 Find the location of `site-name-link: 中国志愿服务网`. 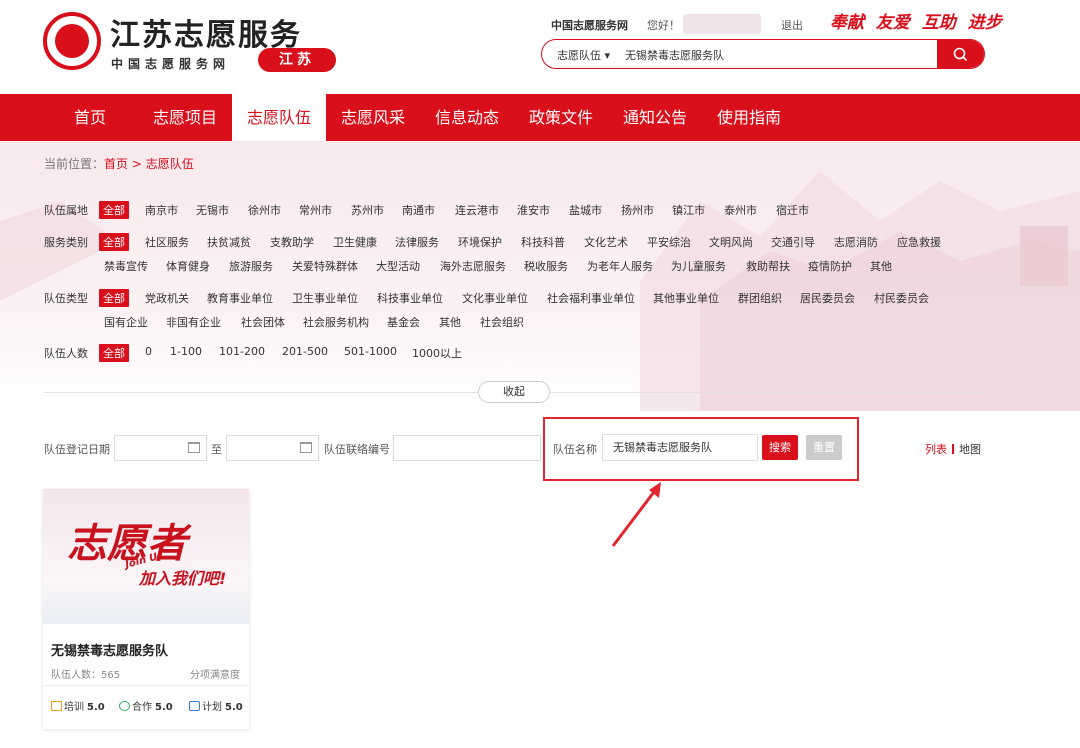

site-name-link: 中国志愿服务网 is located at coordinates (589, 25).